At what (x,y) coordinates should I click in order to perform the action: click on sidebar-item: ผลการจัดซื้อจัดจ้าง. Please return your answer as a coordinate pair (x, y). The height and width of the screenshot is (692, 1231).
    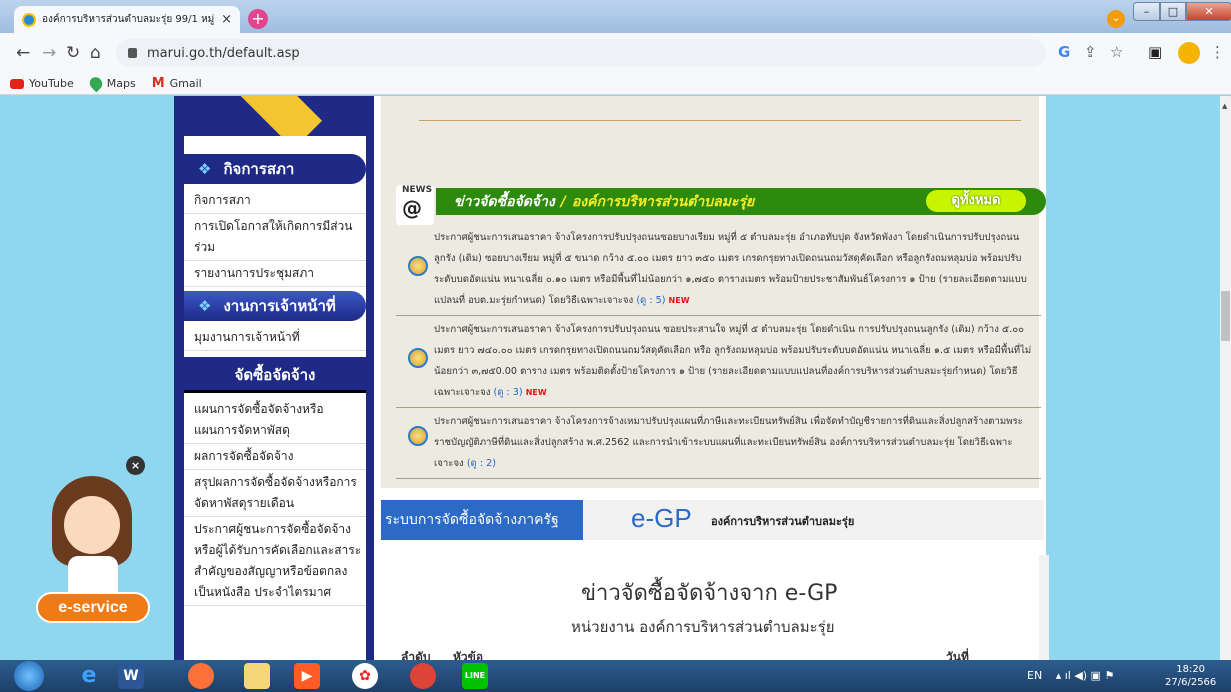
    Looking at the image, I should click on (275, 457).